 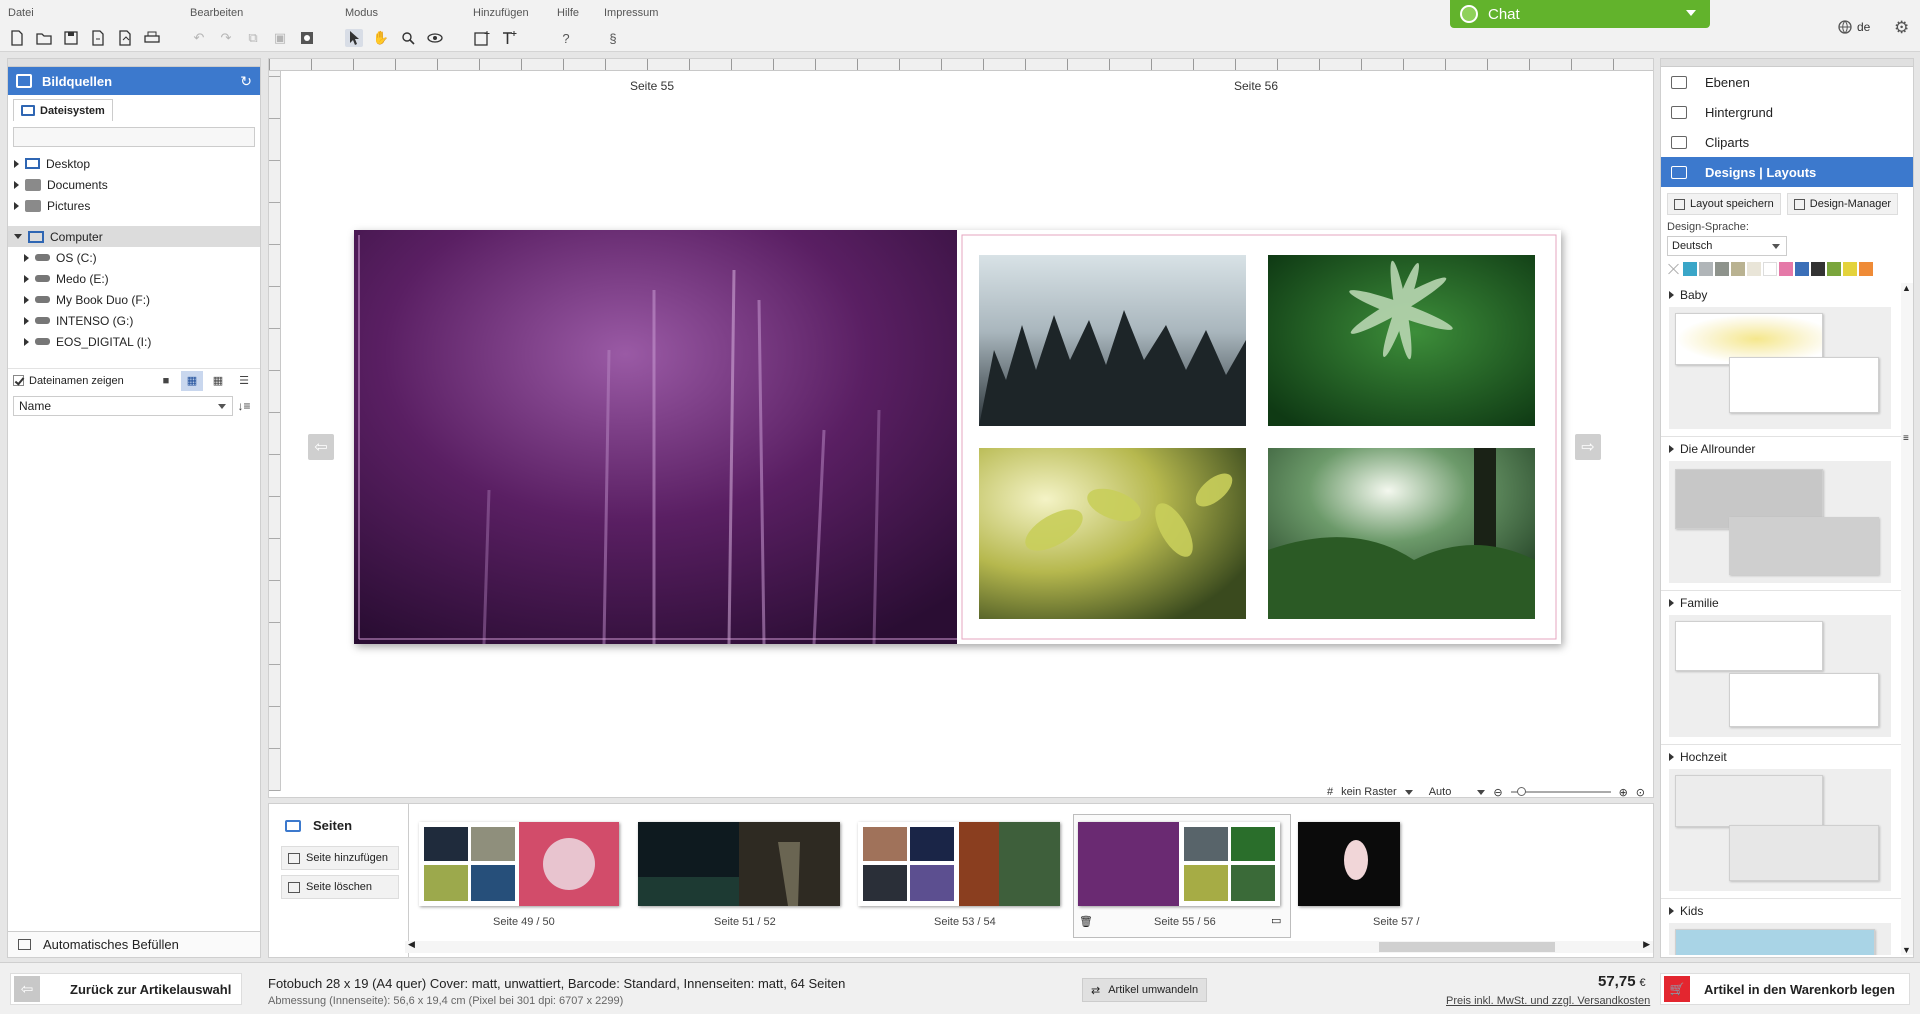 I want to click on menu-item-ebenen: Ebenen, so click(x=1787, y=82).